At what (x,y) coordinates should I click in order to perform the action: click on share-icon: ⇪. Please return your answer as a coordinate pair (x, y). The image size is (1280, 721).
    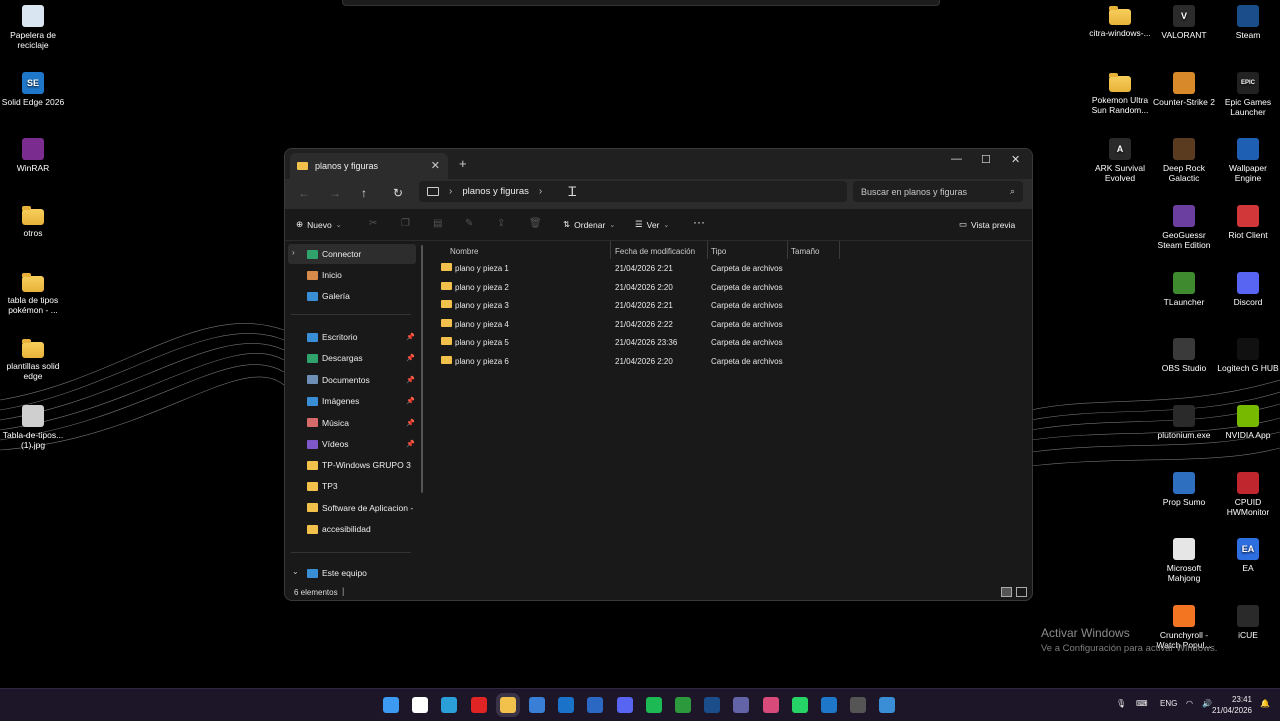
    Looking at the image, I should click on (501, 223).